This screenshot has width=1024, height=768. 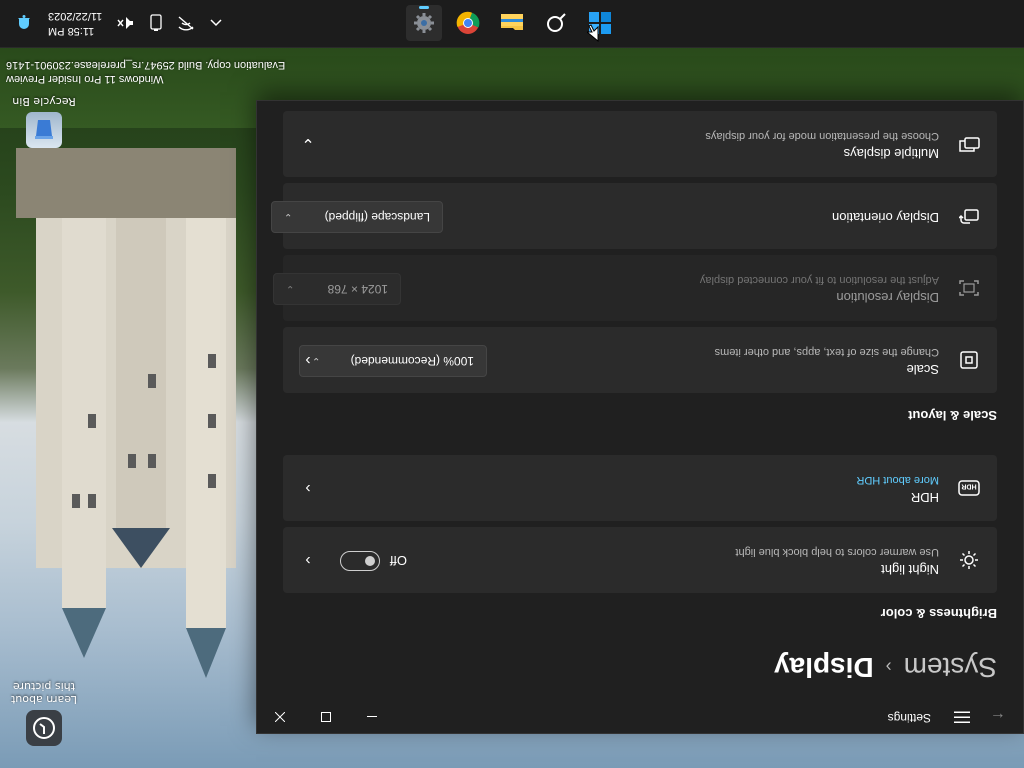 What do you see at coordinates (398, 561) in the screenshot?
I see `night-light-toggle-state: Off` at bounding box center [398, 561].